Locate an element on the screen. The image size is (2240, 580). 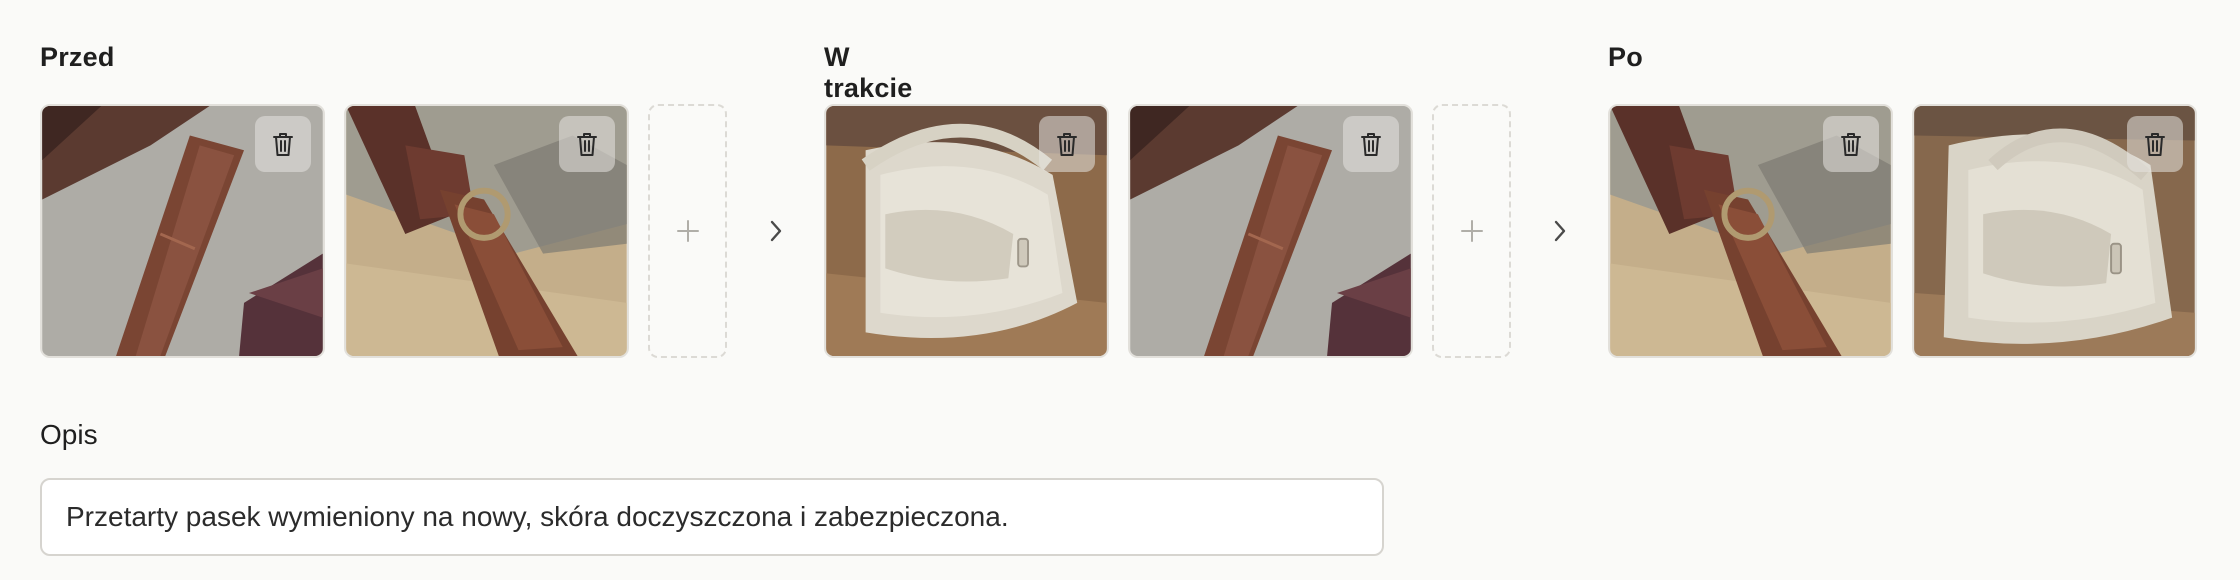
stage-title-during: W trakcie is located at coordinates (868, 72).